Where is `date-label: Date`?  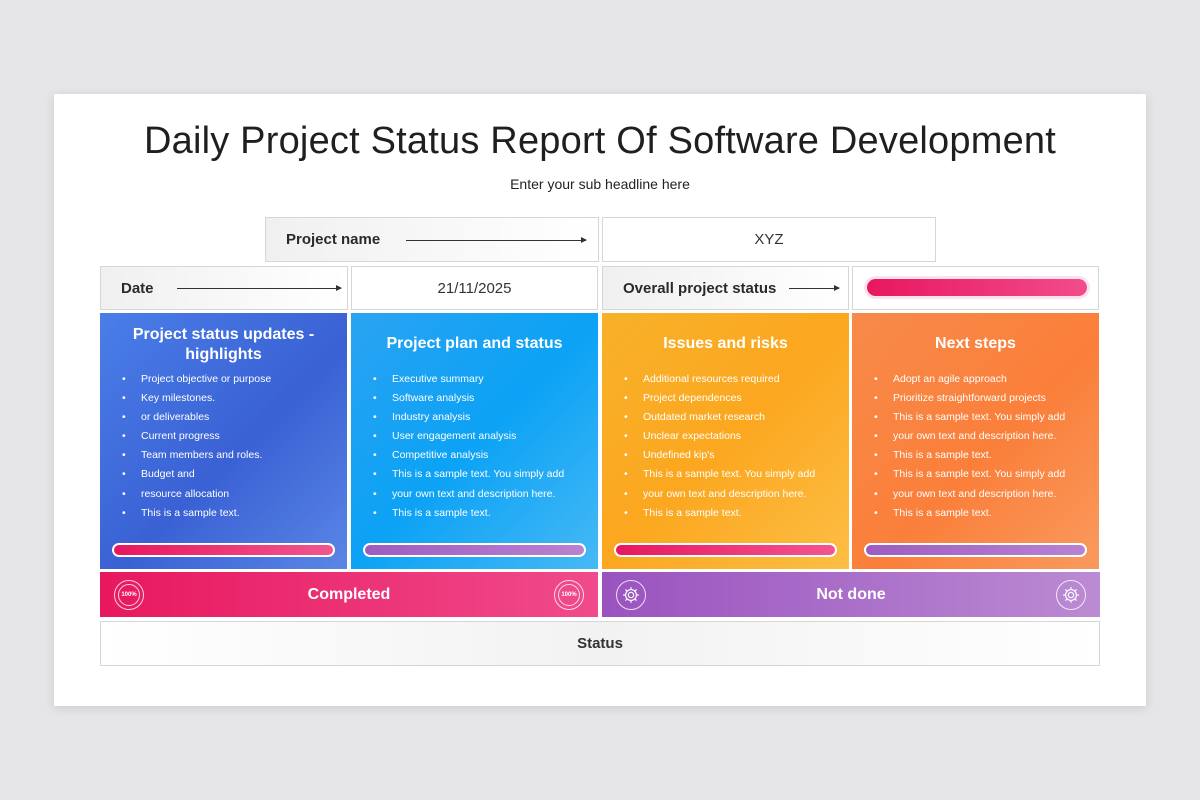 date-label: Date is located at coordinates (137, 288).